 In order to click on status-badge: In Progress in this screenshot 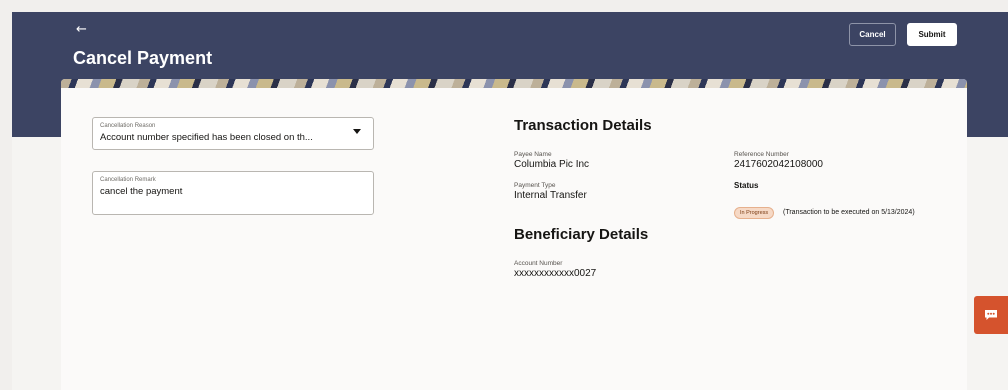, I will do `click(754, 213)`.